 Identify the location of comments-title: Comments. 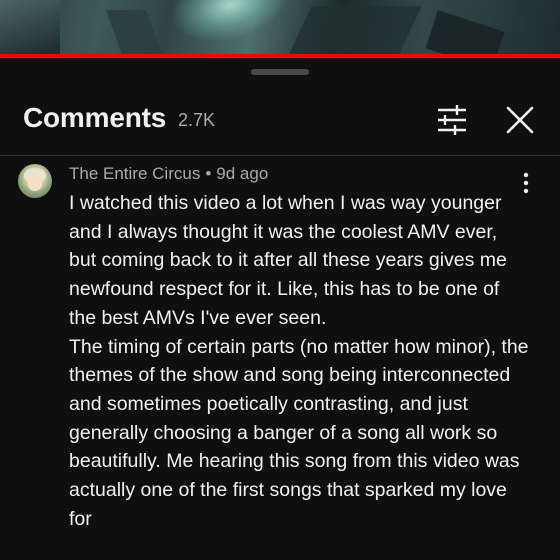
(95, 117).